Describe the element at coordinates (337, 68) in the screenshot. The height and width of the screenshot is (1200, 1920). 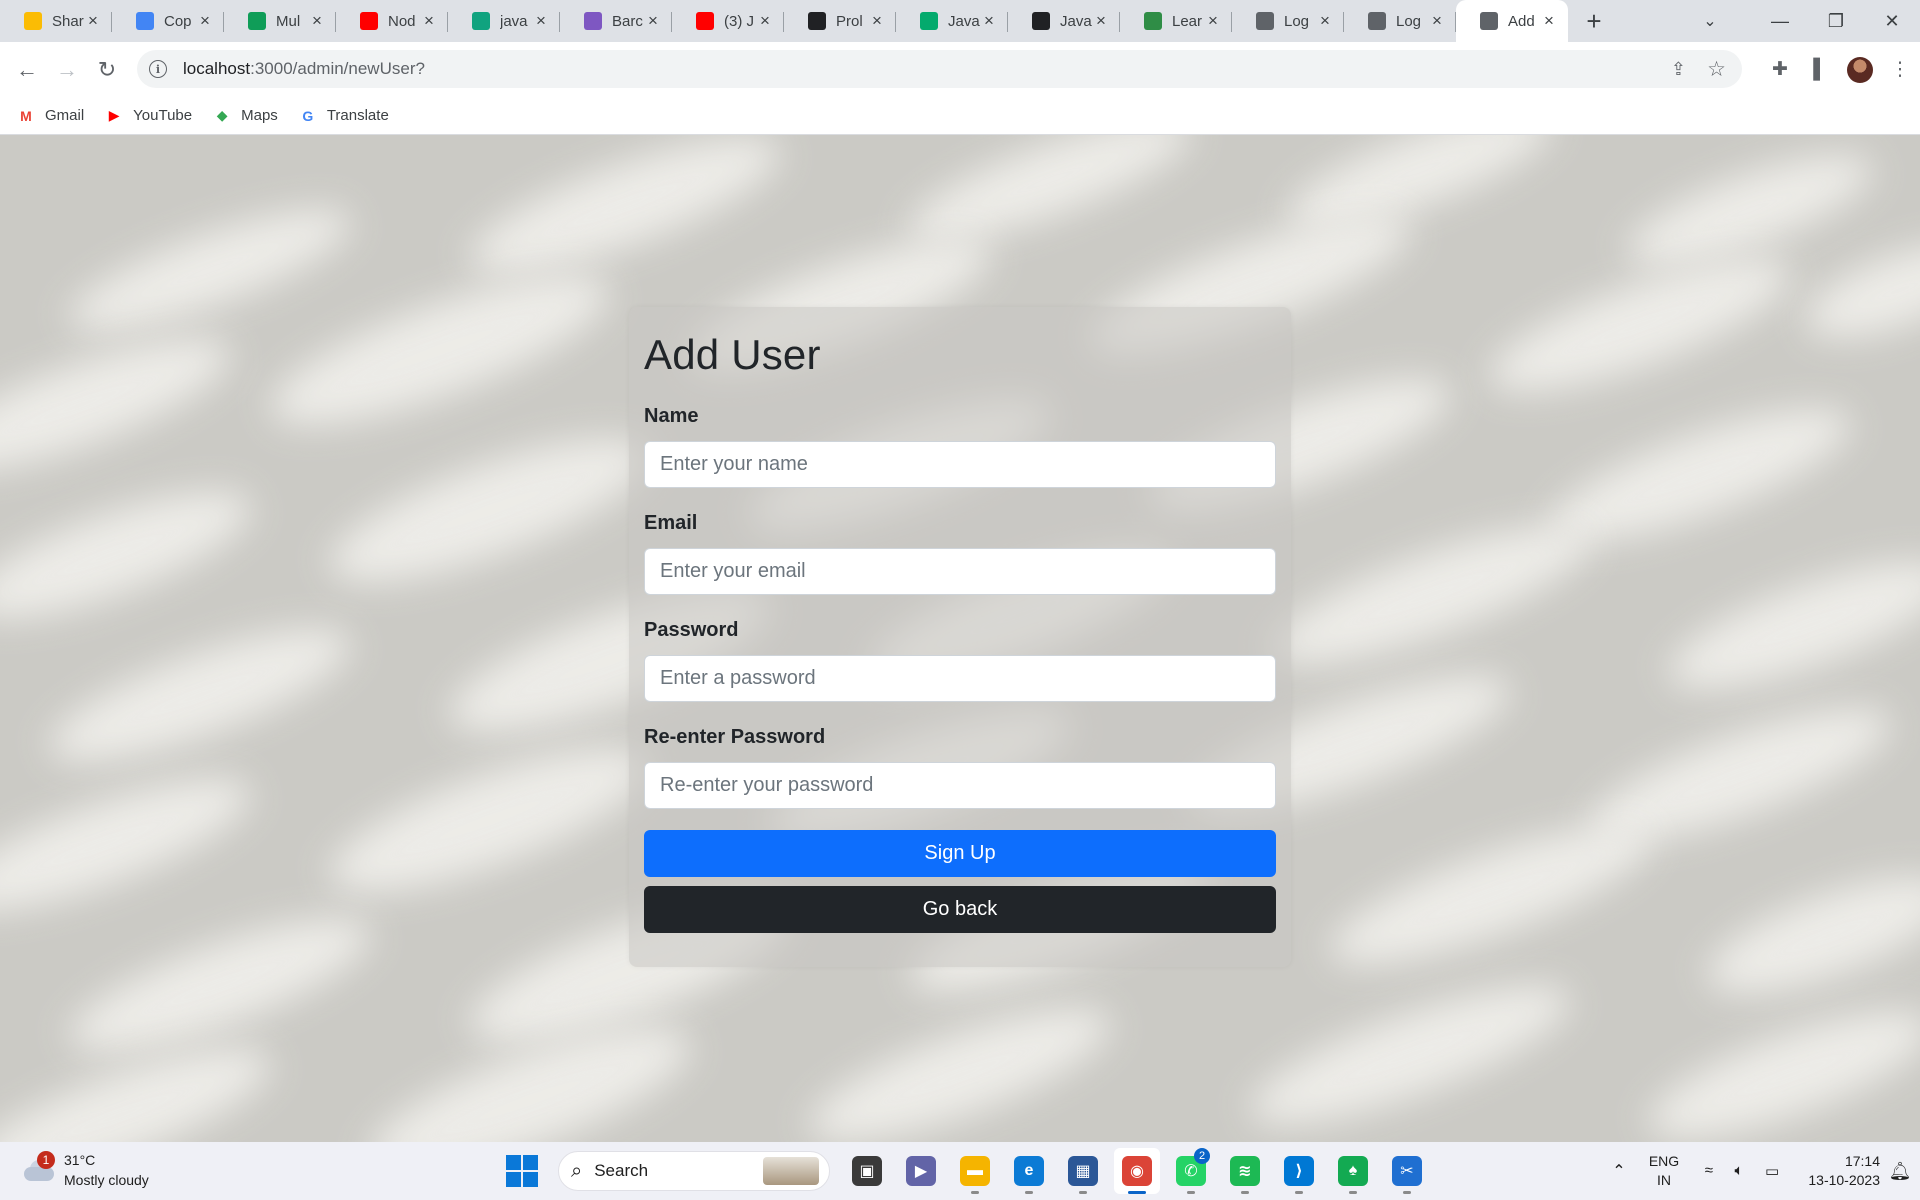
I see `url-path: :3000/admin/newUser?` at that location.